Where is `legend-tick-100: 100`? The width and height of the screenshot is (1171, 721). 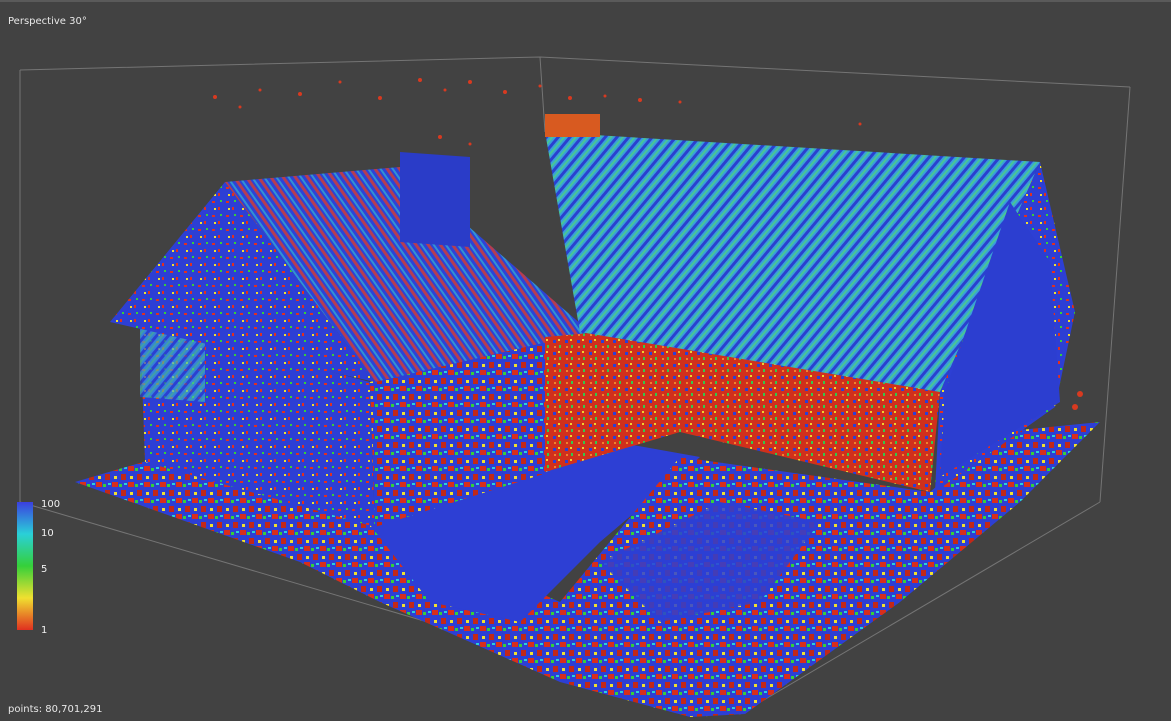 legend-tick-100: 100 is located at coordinates (51, 504).